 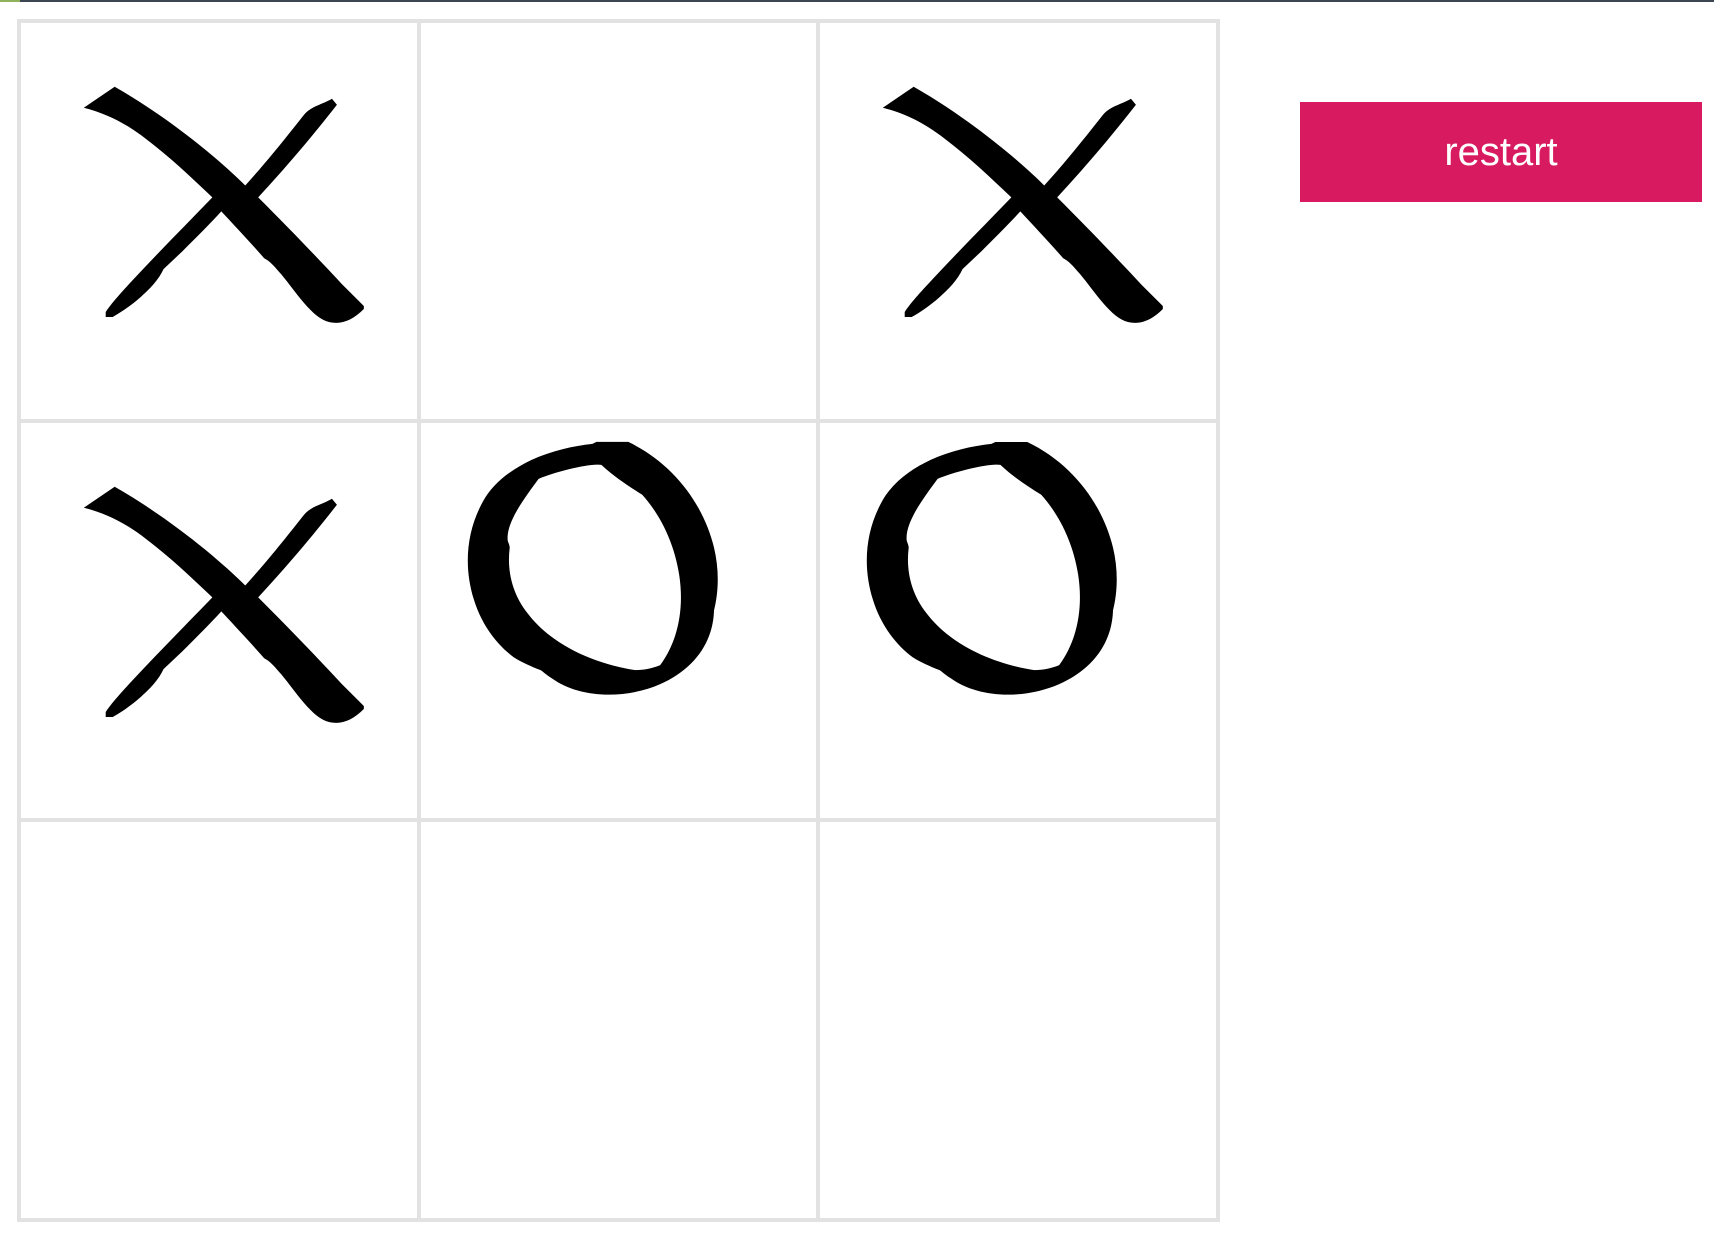 What do you see at coordinates (1501, 152) in the screenshot?
I see `restart-button: restart` at bounding box center [1501, 152].